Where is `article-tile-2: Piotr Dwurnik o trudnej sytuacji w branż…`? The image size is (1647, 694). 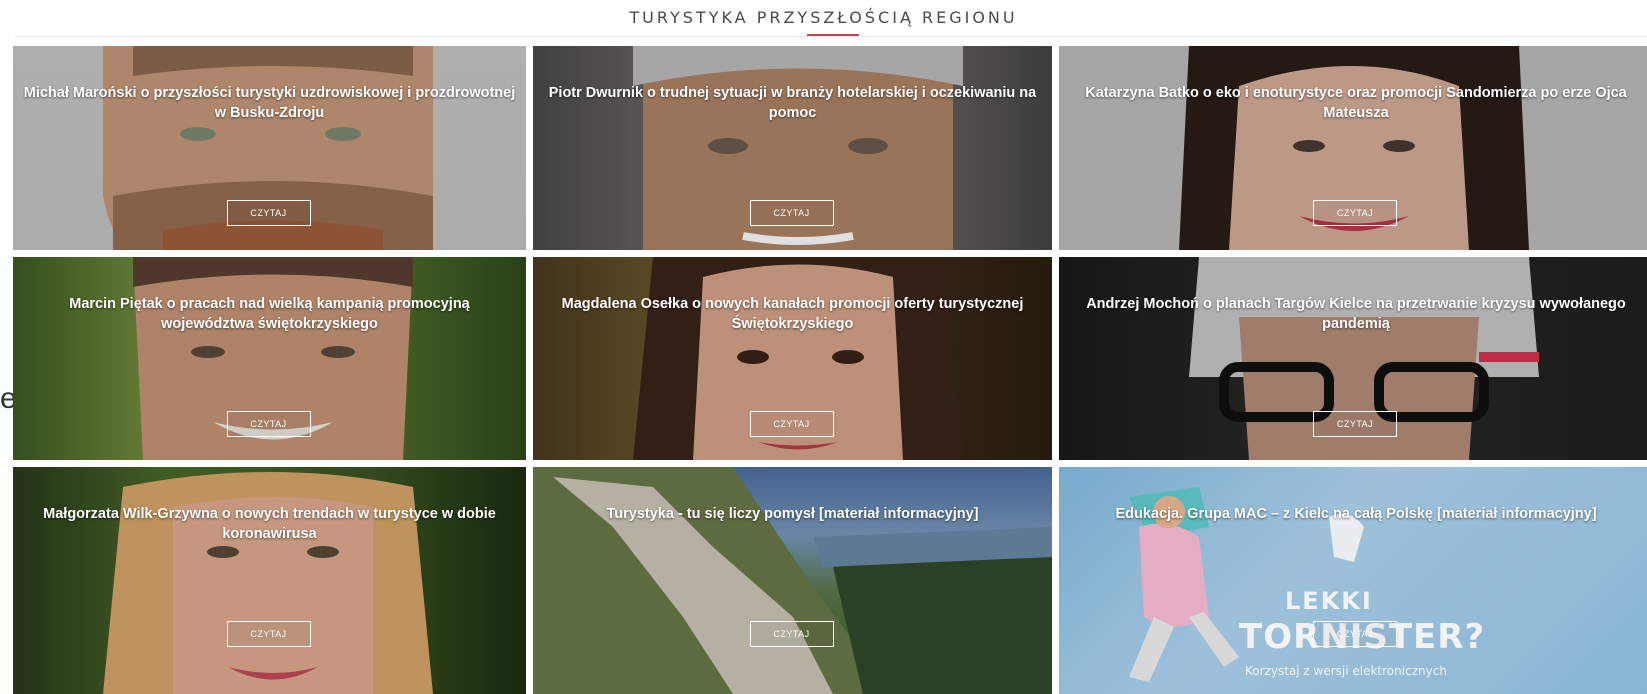 article-tile-2: Piotr Dwurnik o trudnej sytuacji w branż… is located at coordinates (792, 148).